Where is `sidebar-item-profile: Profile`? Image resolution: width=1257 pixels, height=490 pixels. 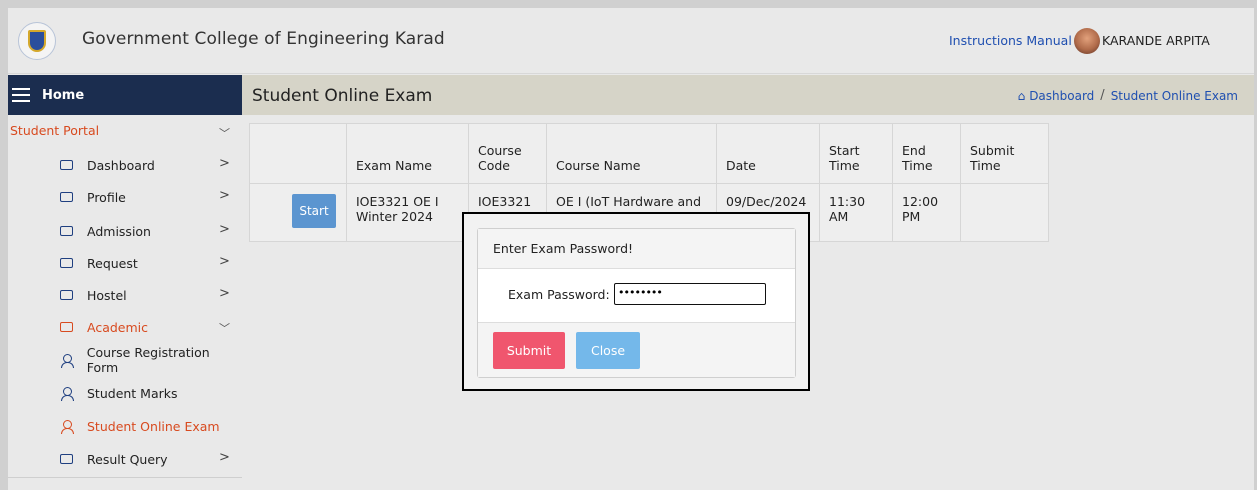 sidebar-item-profile: Profile is located at coordinates (93, 197).